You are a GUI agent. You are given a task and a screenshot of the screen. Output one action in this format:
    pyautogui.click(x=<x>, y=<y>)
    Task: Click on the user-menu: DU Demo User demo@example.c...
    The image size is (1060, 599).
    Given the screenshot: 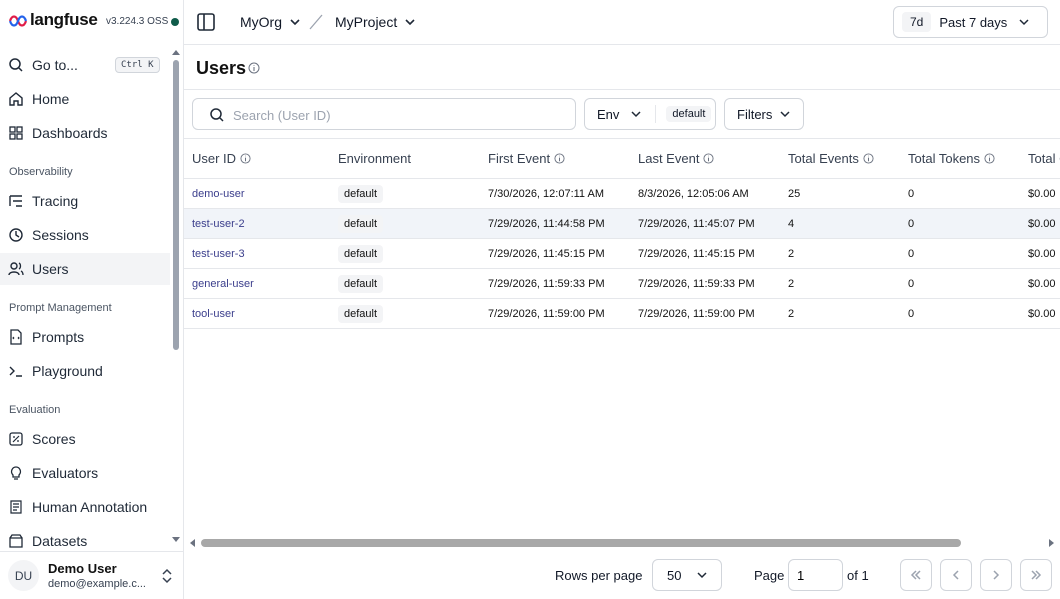 What is the action you would take?
    pyautogui.click(x=92, y=575)
    